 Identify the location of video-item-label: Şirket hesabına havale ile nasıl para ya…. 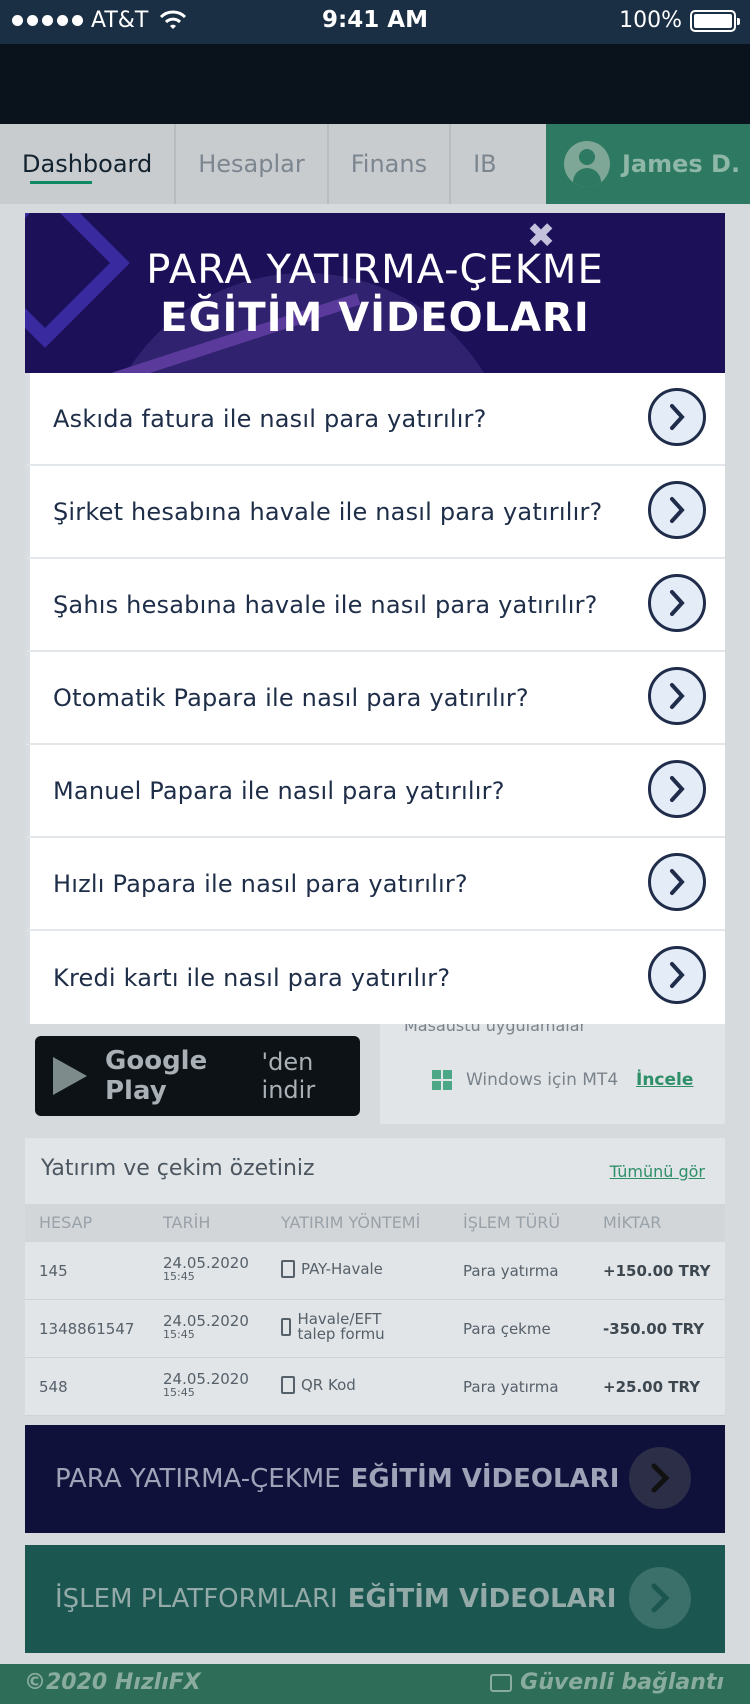
(328, 511).